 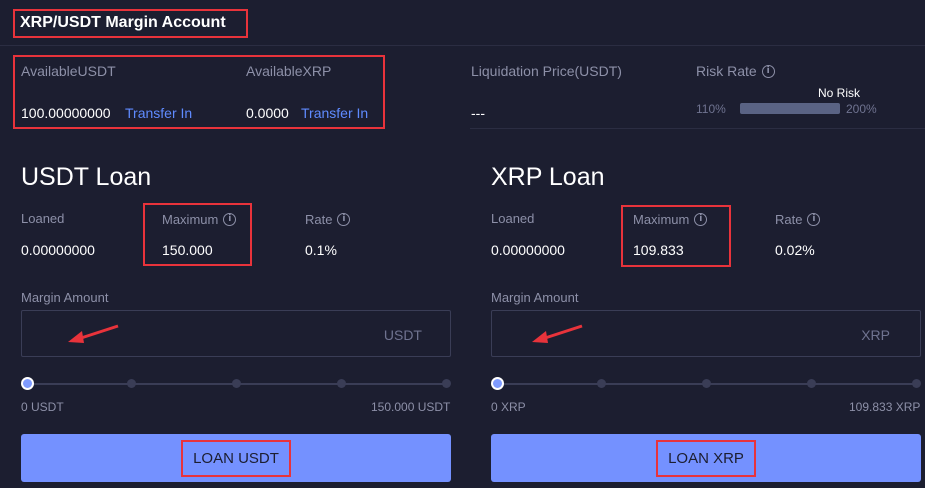 What do you see at coordinates (187, 250) in the screenshot?
I see `usdt-maximum-value: 150.000` at bounding box center [187, 250].